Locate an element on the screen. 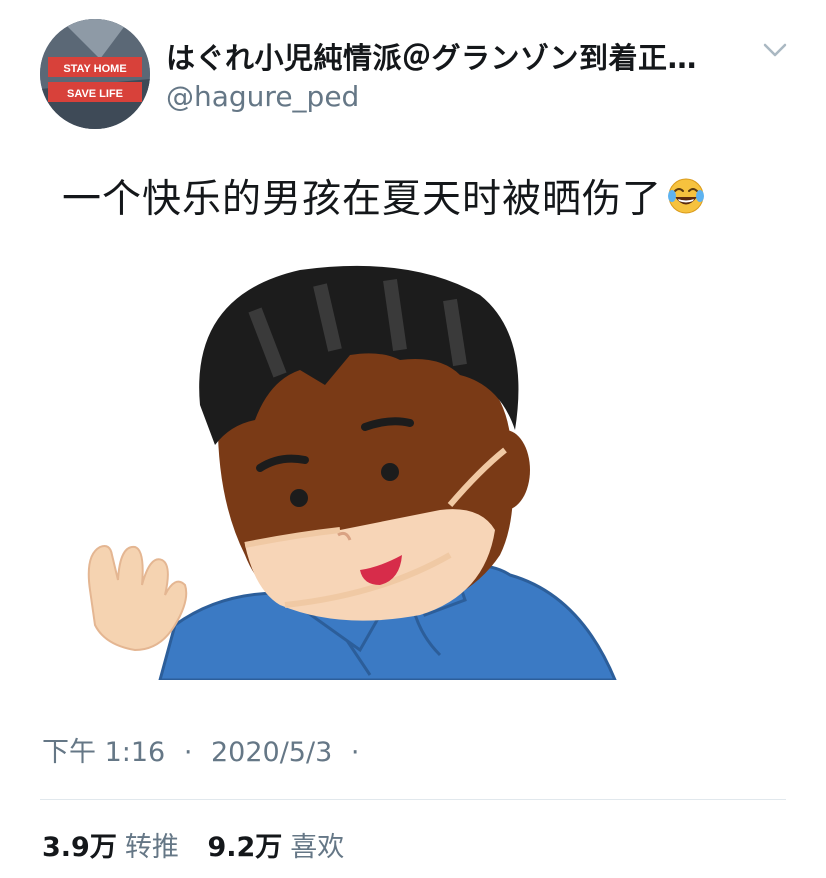 The height and width of the screenshot is (878, 826). author-avatar: STAY HOME SAVE LIFE is located at coordinates (95, 74).